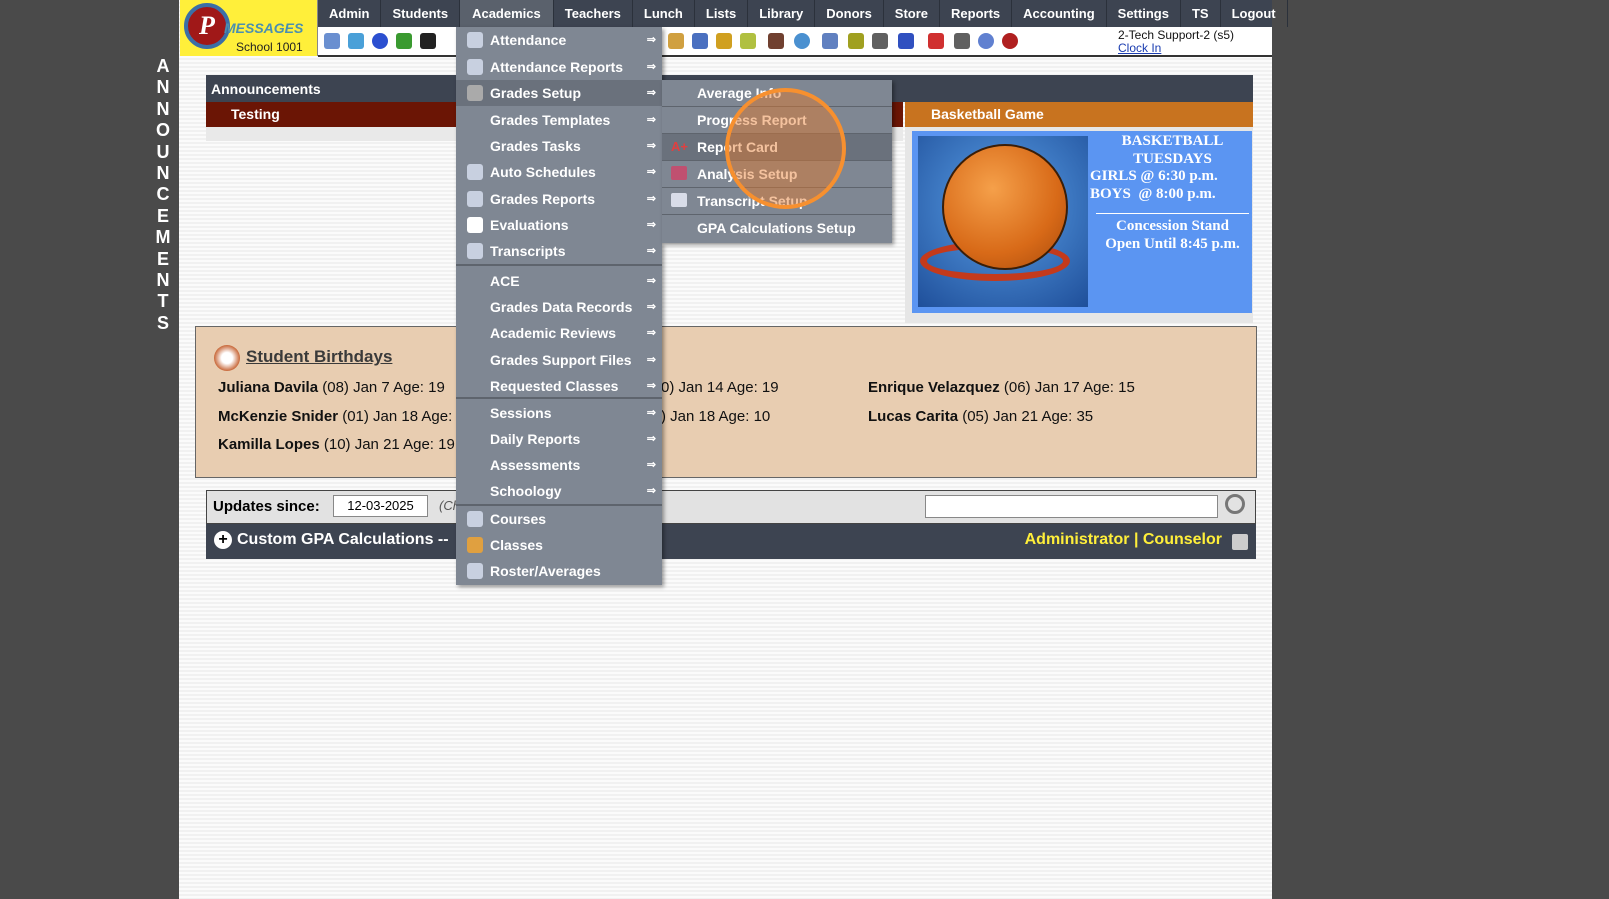  Describe the element at coordinates (1079, 114) in the screenshot. I see `basketball-header: Basketball Game` at that location.